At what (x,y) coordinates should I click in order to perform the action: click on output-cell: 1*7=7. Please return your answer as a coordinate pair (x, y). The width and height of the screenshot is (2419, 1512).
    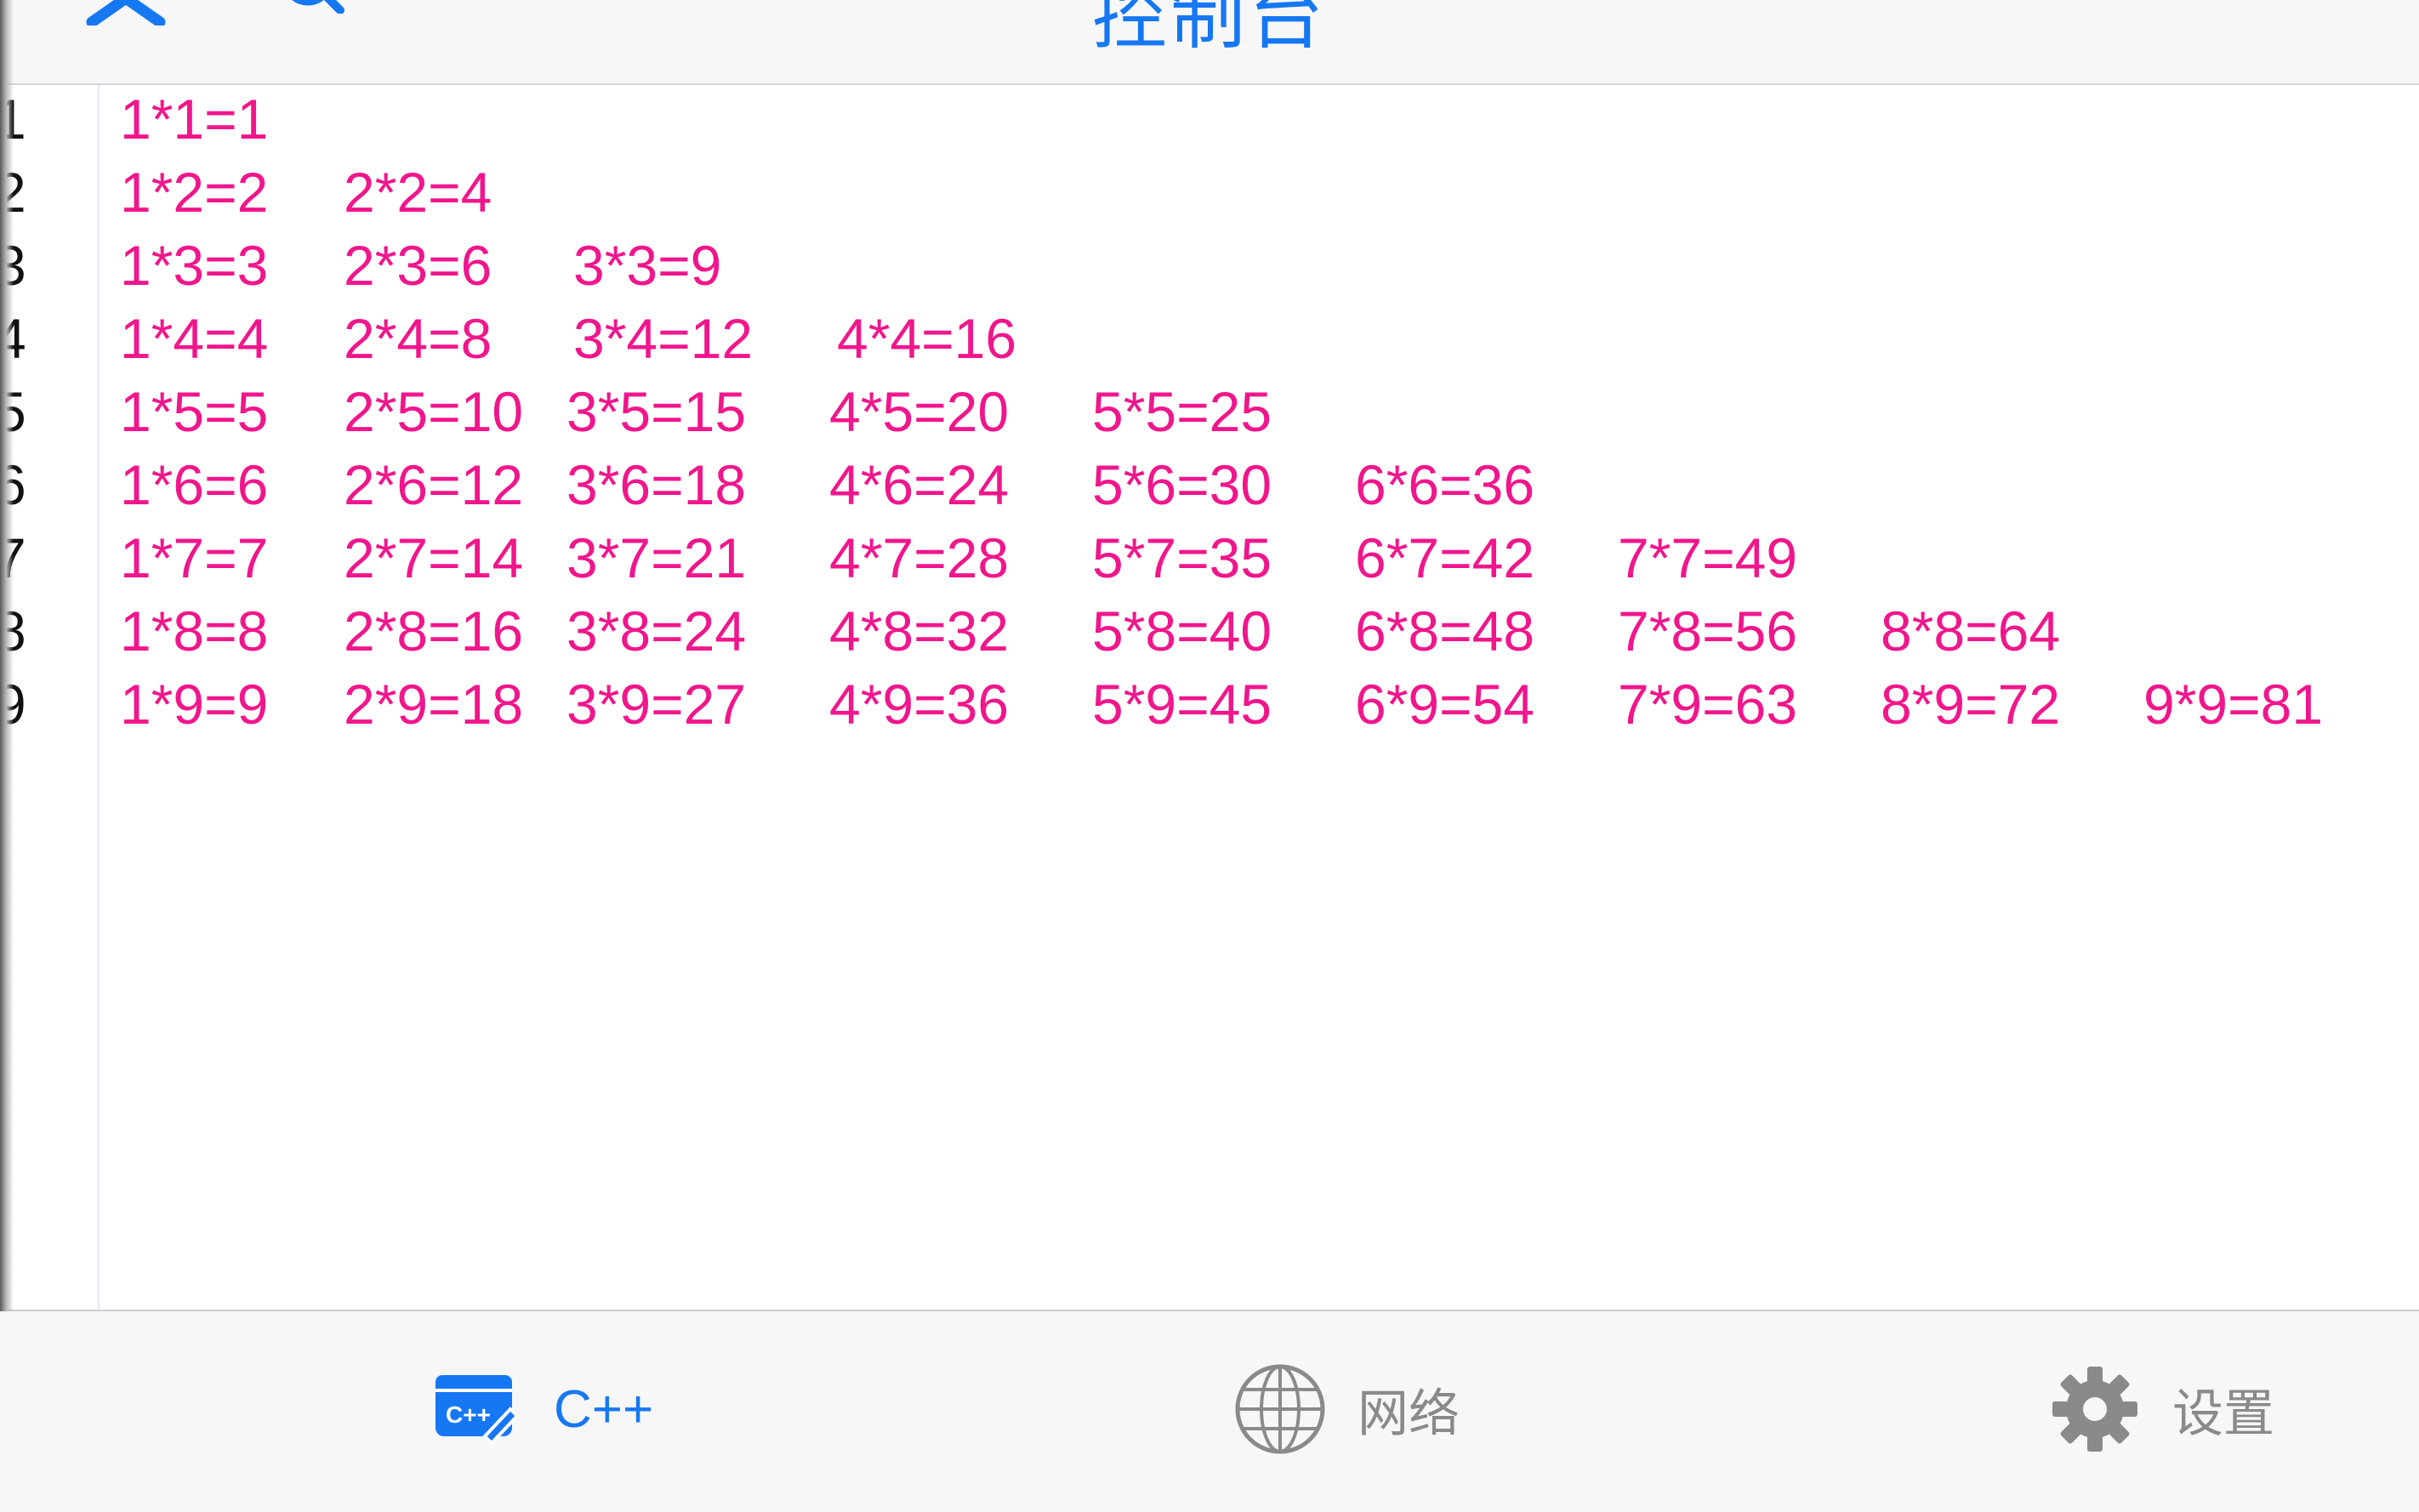
    Looking at the image, I should click on (194, 557).